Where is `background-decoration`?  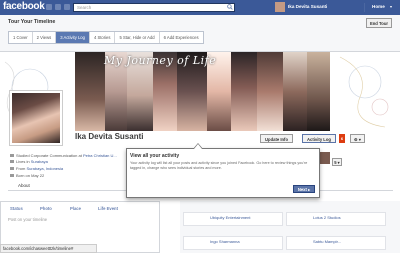
background-decoration is located at coordinates (365, 92).